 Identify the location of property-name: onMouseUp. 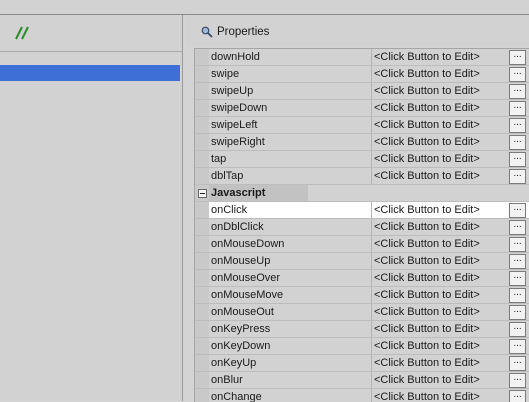
(241, 261).